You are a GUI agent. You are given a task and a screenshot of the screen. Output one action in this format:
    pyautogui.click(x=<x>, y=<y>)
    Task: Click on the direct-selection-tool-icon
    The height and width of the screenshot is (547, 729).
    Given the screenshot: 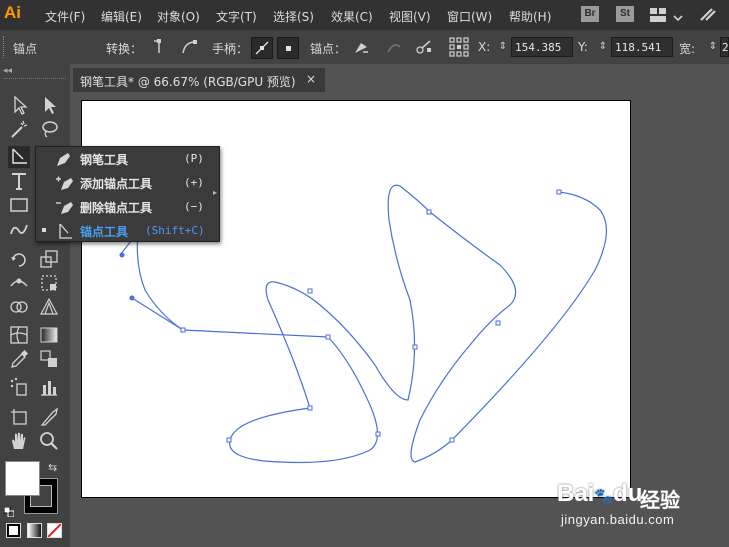 What is the action you would take?
    pyautogui.click(x=49, y=105)
    